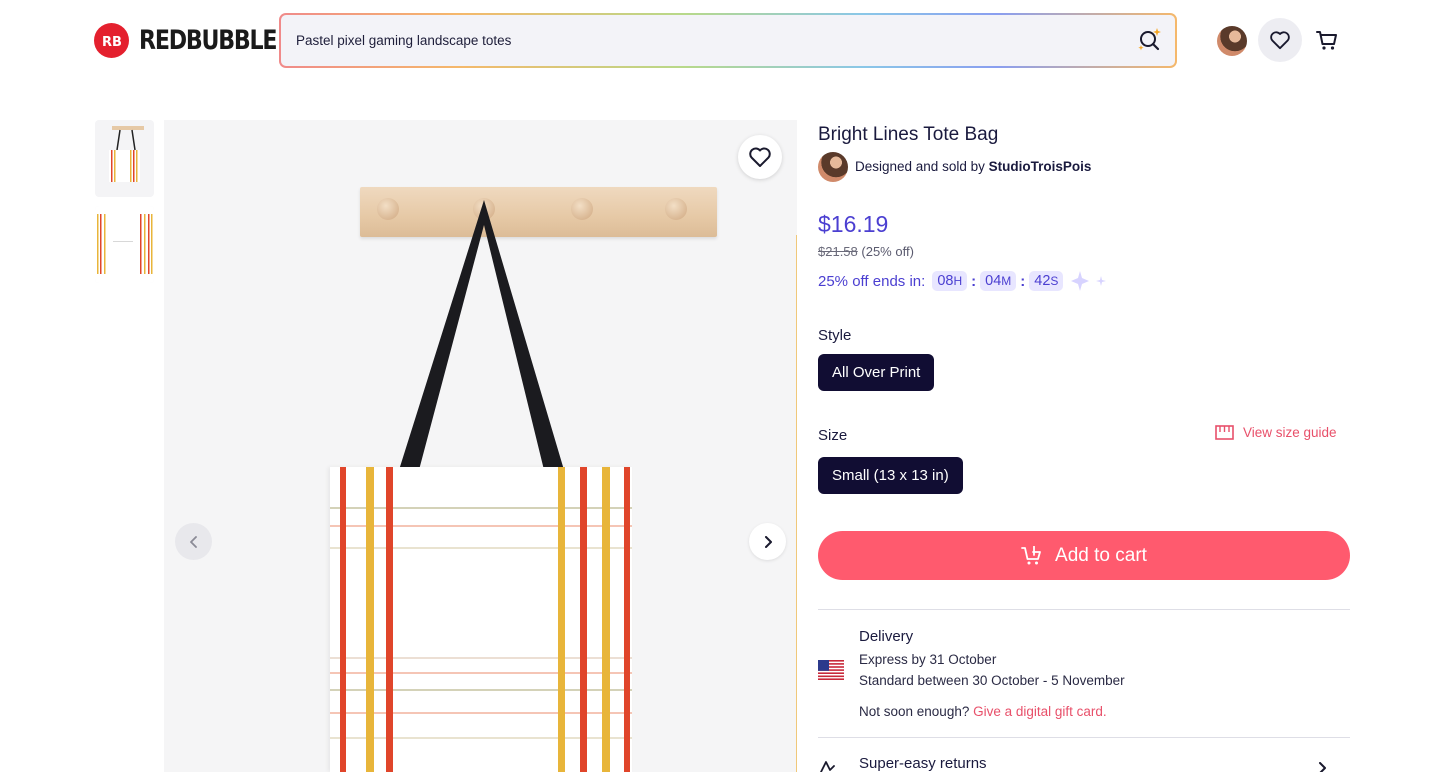 This screenshot has width=1445, height=772. What do you see at coordinates (853, 224) in the screenshot?
I see `current-price: $16.19` at bounding box center [853, 224].